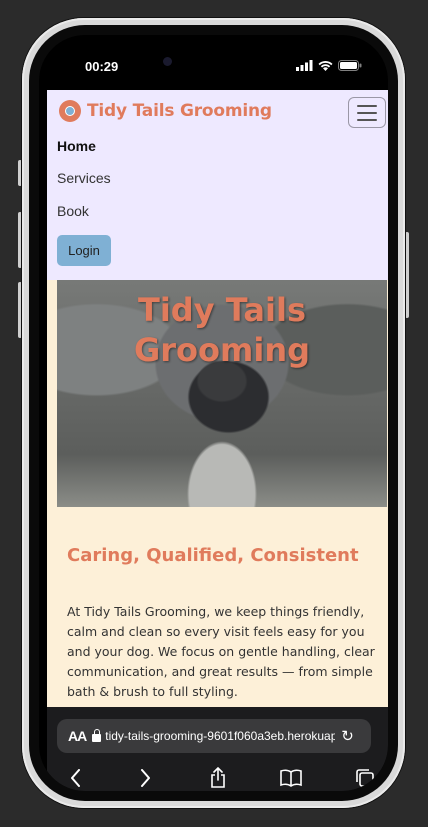 The width and height of the screenshot is (428, 827). I want to click on share-icon, so click(218, 777).